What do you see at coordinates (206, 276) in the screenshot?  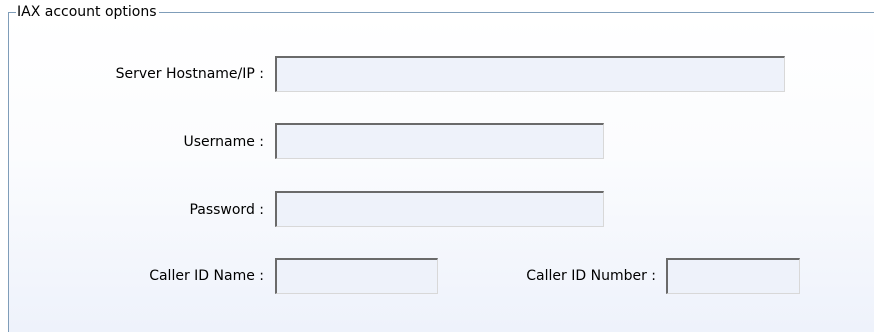 I see `caller-id-name-label: Caller ID Name :` at bounding box center [206, 276].